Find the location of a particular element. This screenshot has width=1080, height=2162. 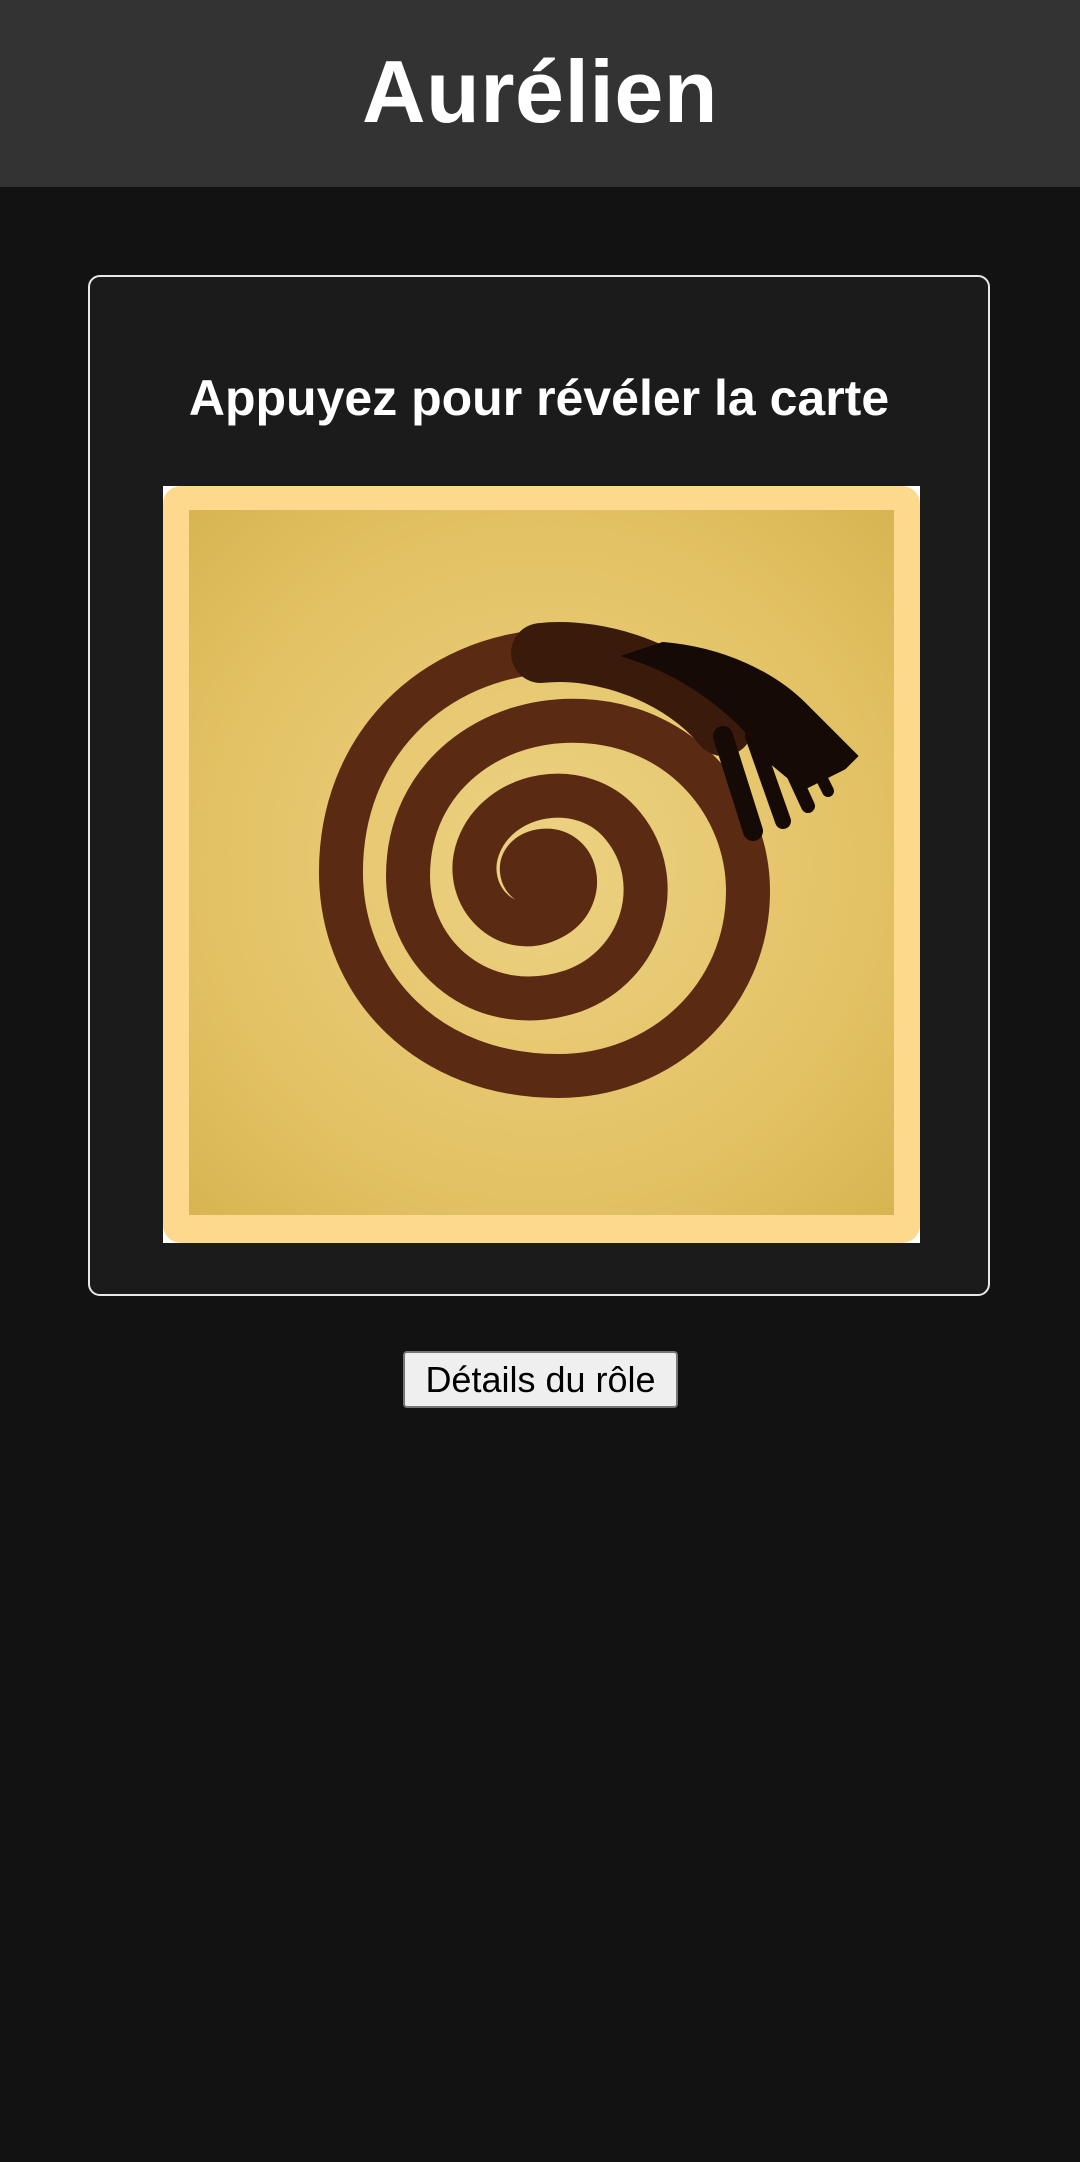

role-details-button: Détails du rôle is located at coordinates (540, 1379).